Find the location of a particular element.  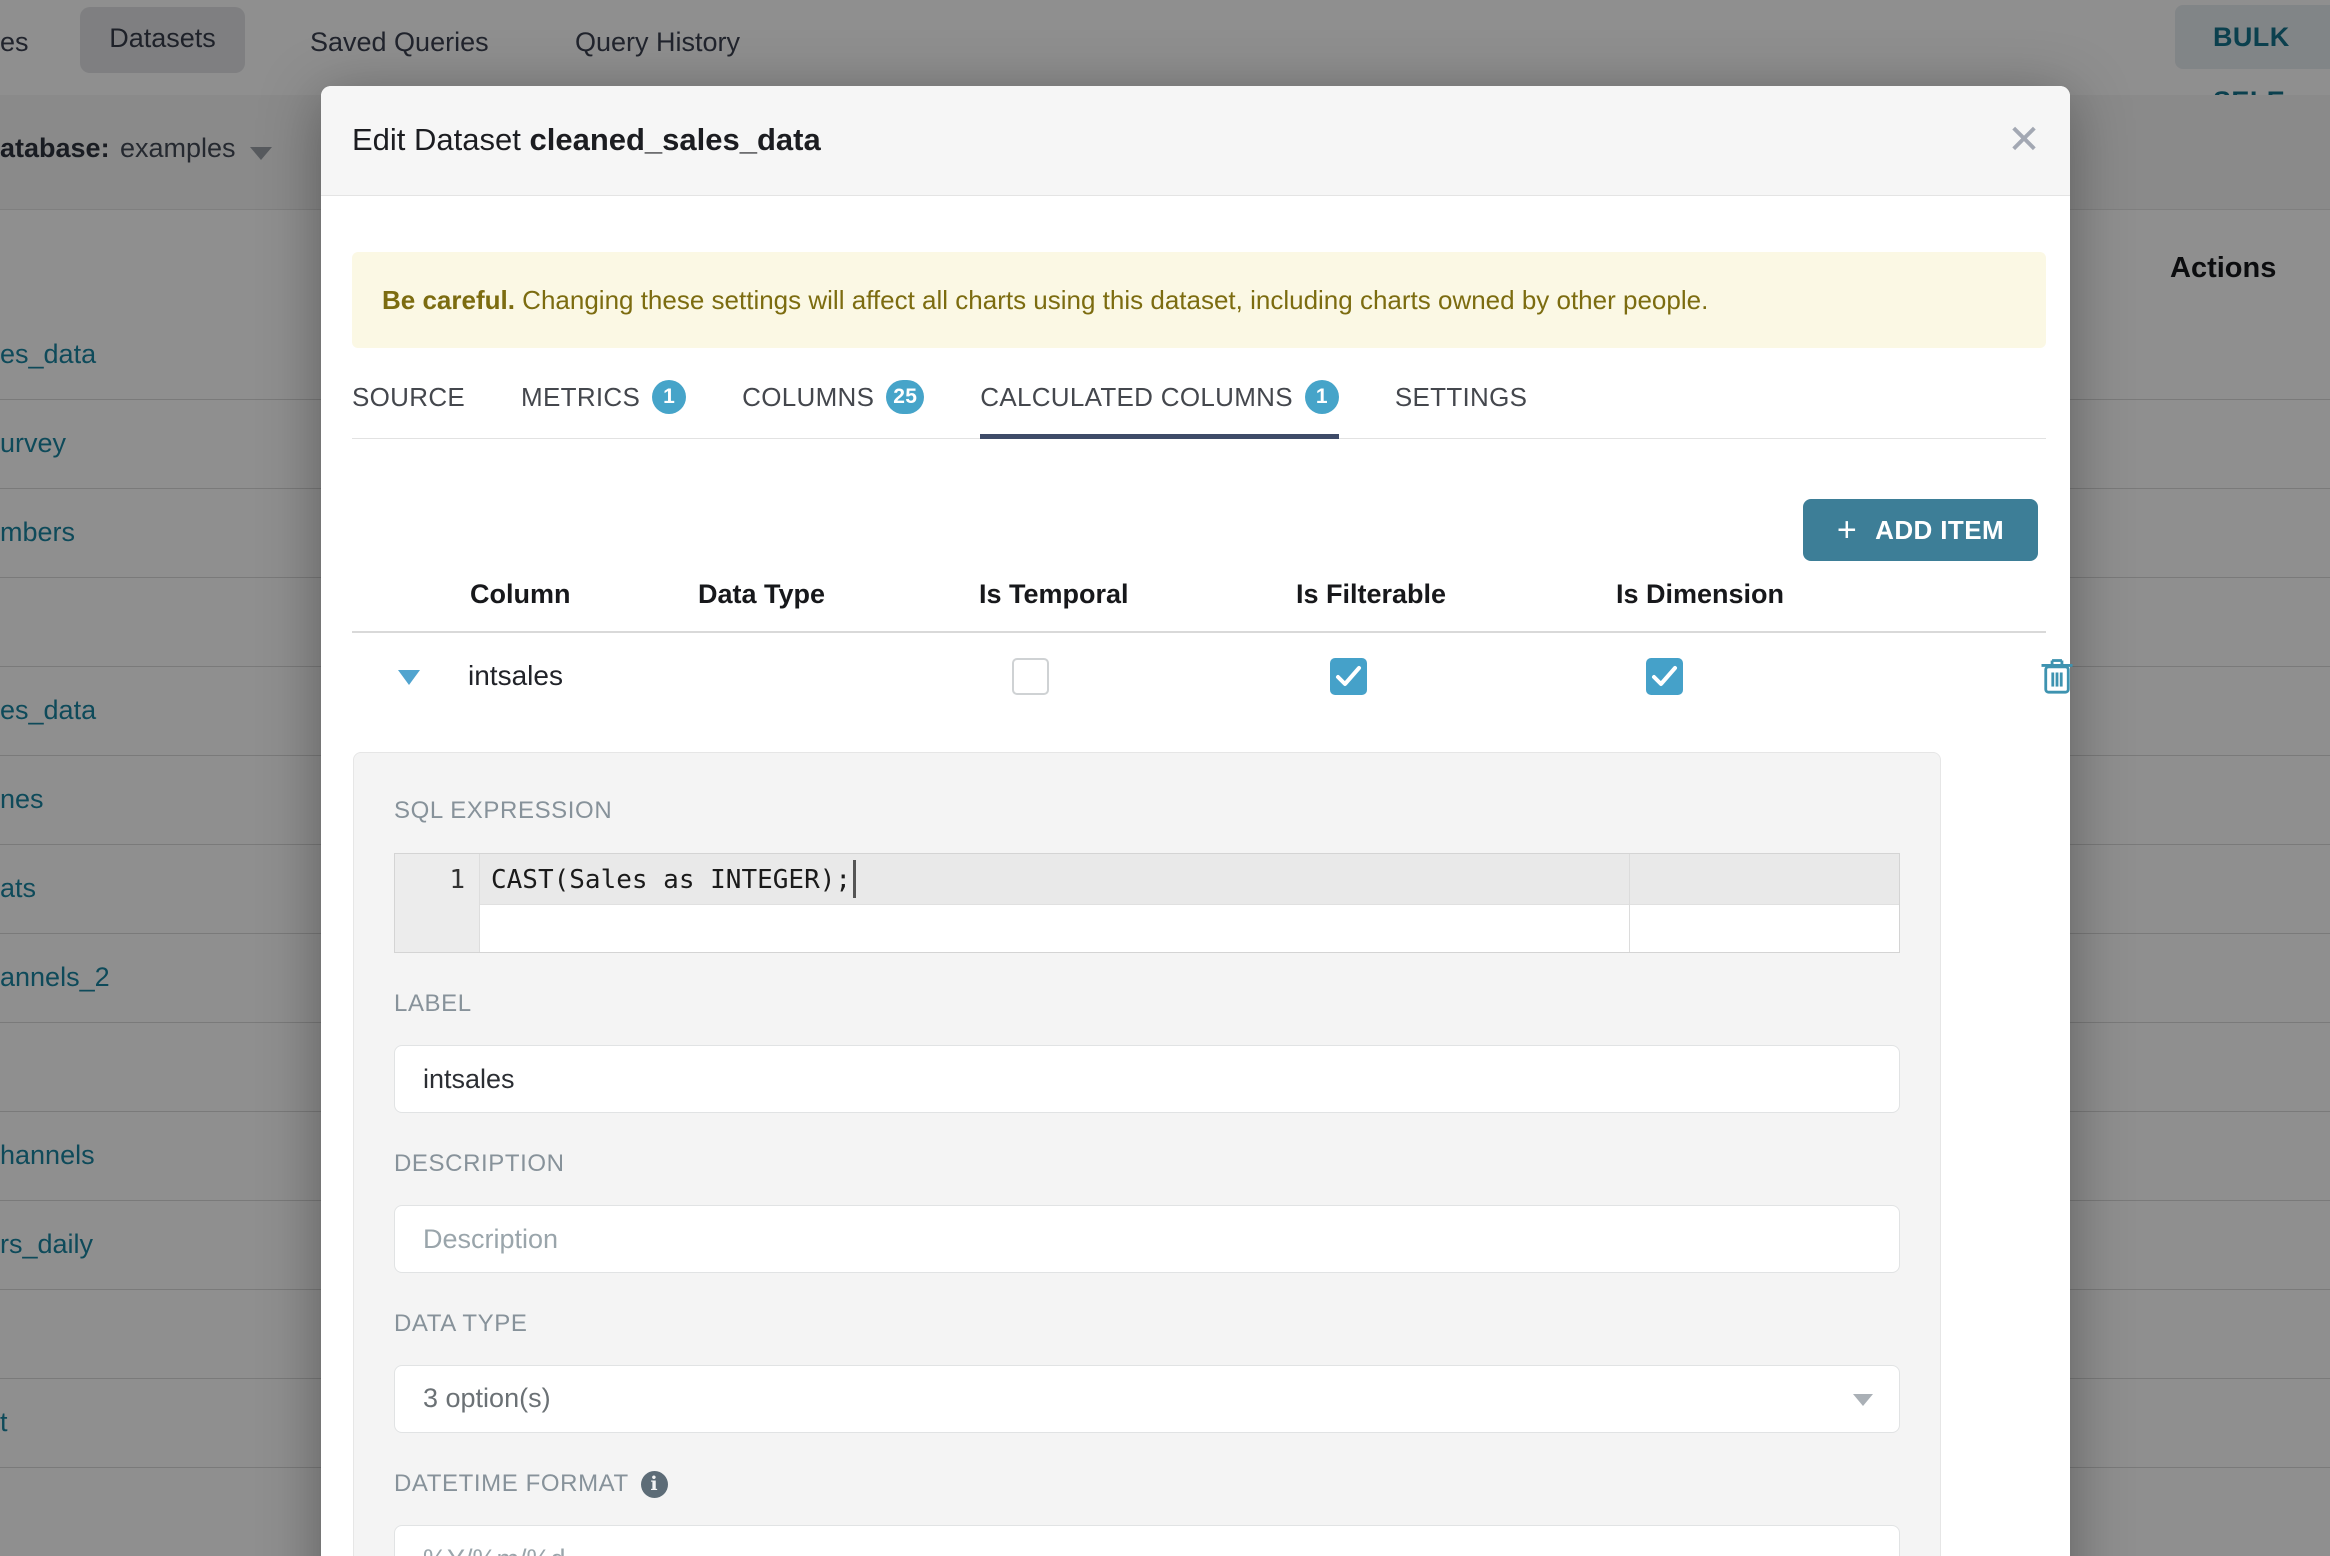

editor-print-margin is located at coordinates (1629, 903).